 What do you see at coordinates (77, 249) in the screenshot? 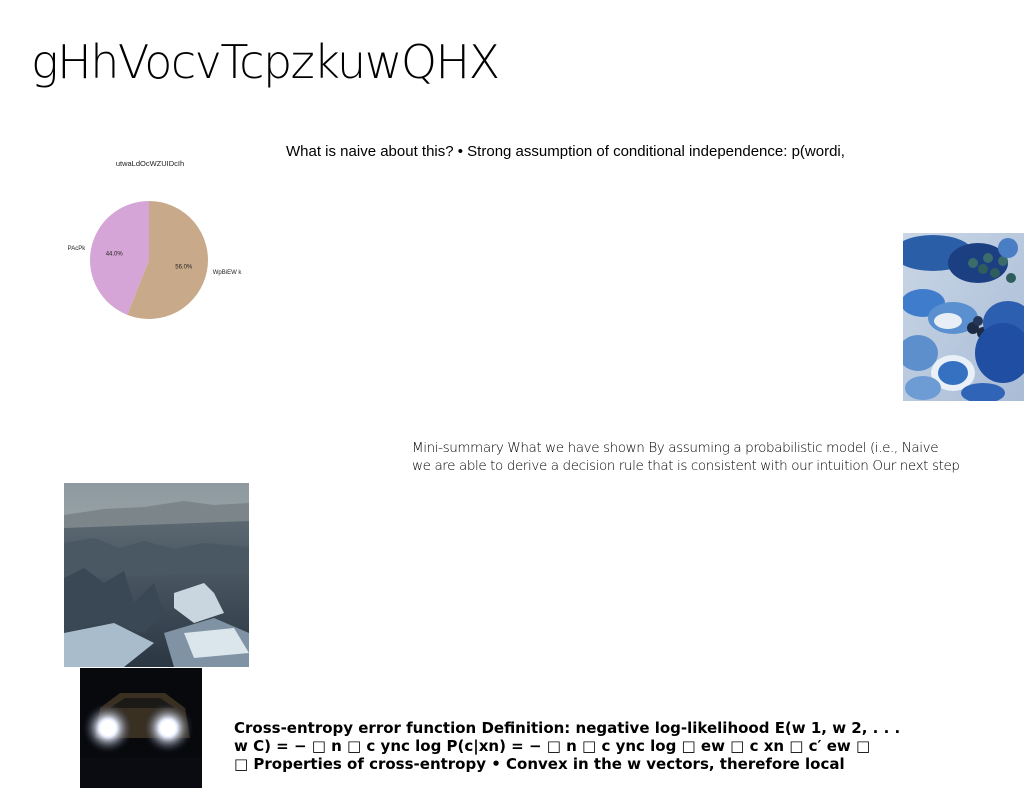
I see `pie-category-label-0: PAcPk` at bounding box center [77, 249].